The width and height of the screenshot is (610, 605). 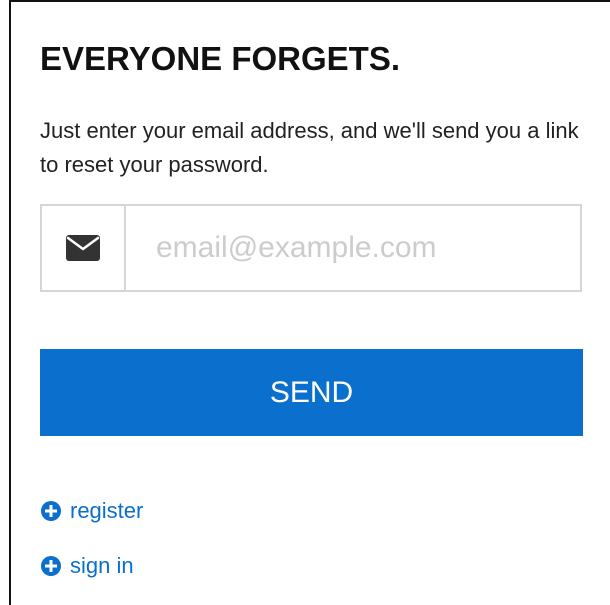 I want to click on register-link: register, so click(x=91, y=511).